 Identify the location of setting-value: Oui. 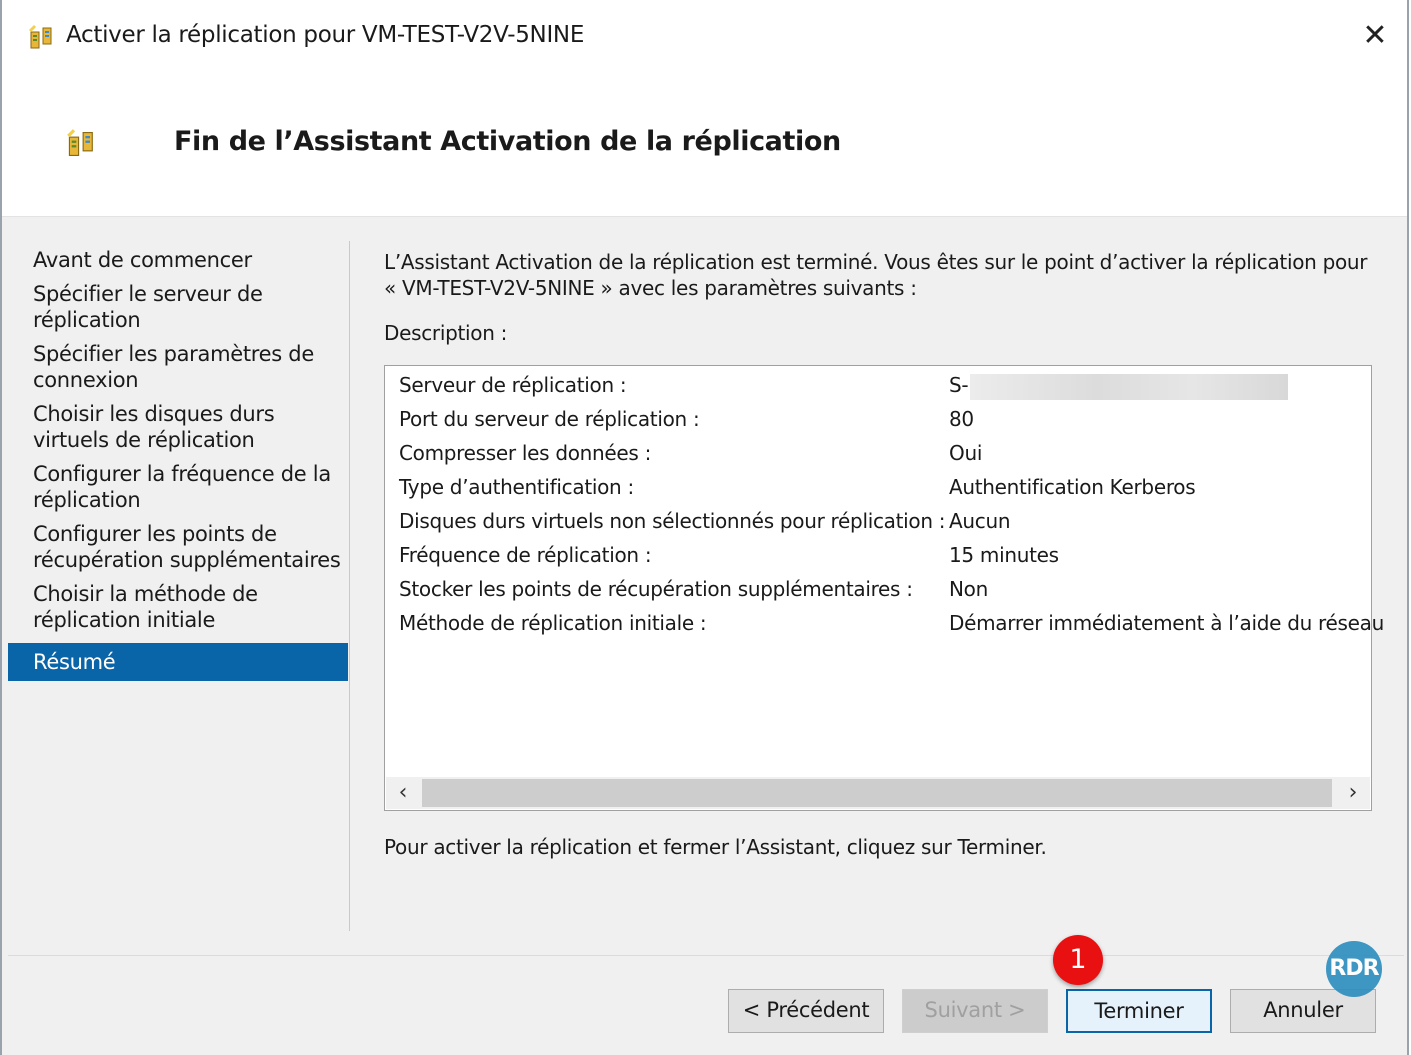
(966, 453).